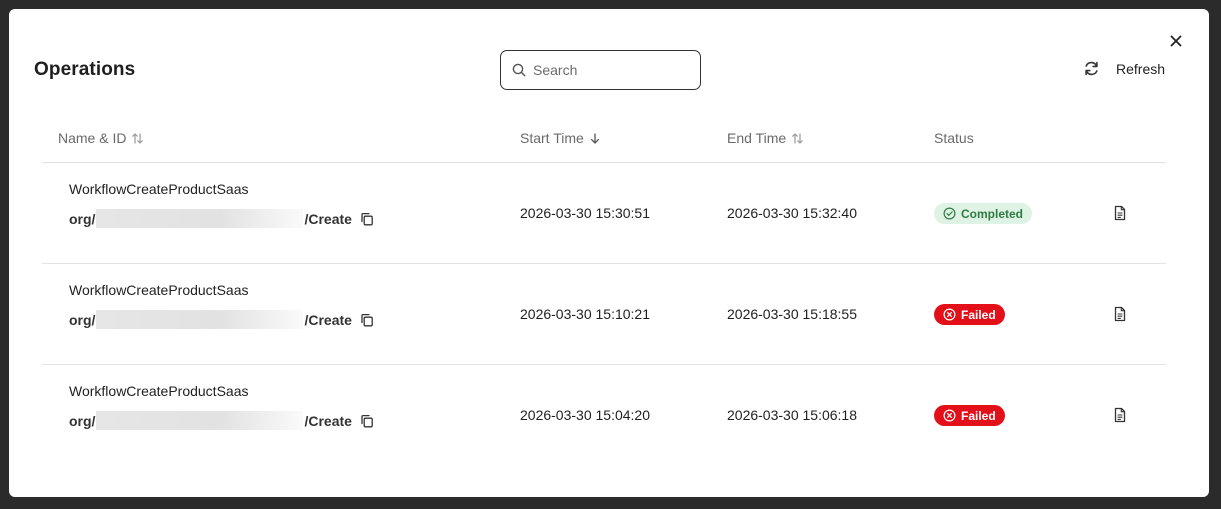  What do you see at coordinates (585, 415) in the screenshot?
I see `start-time: 2026-03-30 15:04:20` at bounding box center [585, 415].